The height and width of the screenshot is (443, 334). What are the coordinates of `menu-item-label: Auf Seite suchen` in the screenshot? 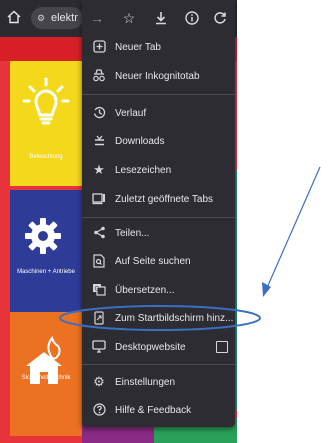 It's located at (153, 261).